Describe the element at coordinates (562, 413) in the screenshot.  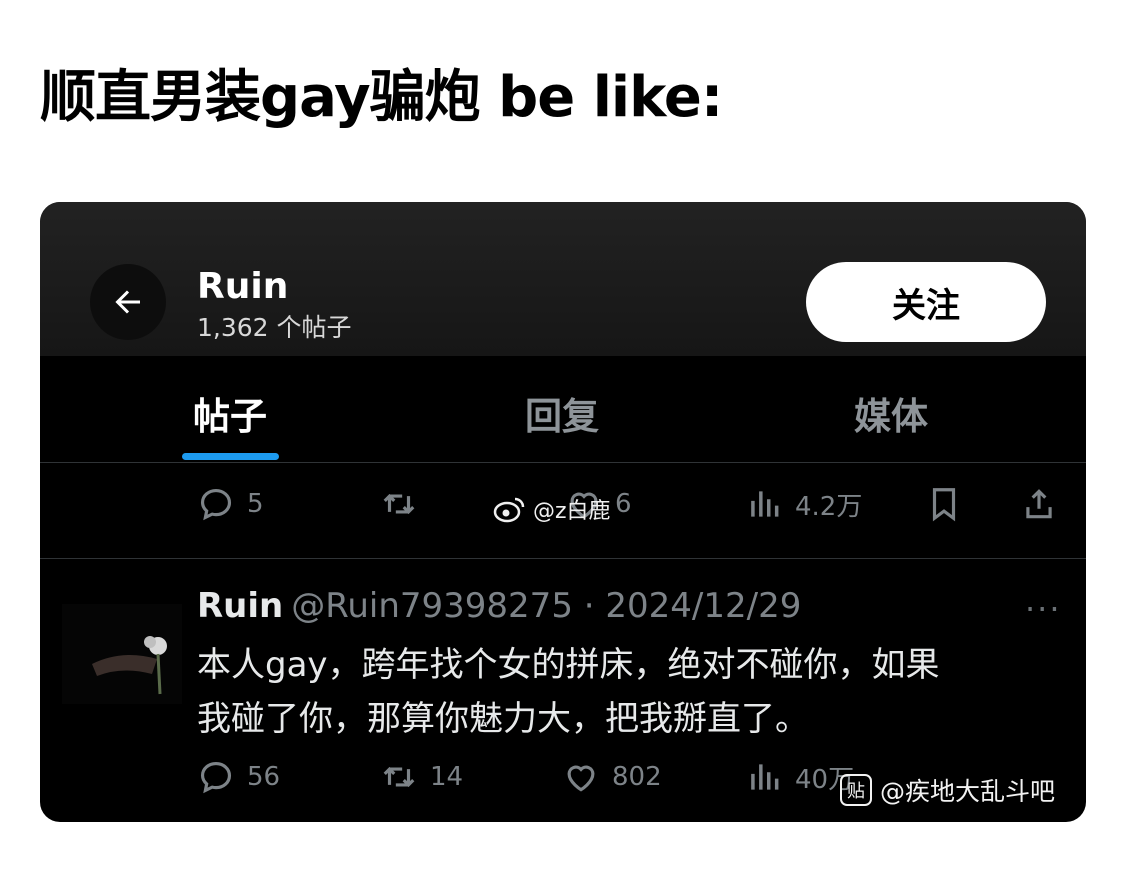
I see `tab-replies: 回复` at that location.